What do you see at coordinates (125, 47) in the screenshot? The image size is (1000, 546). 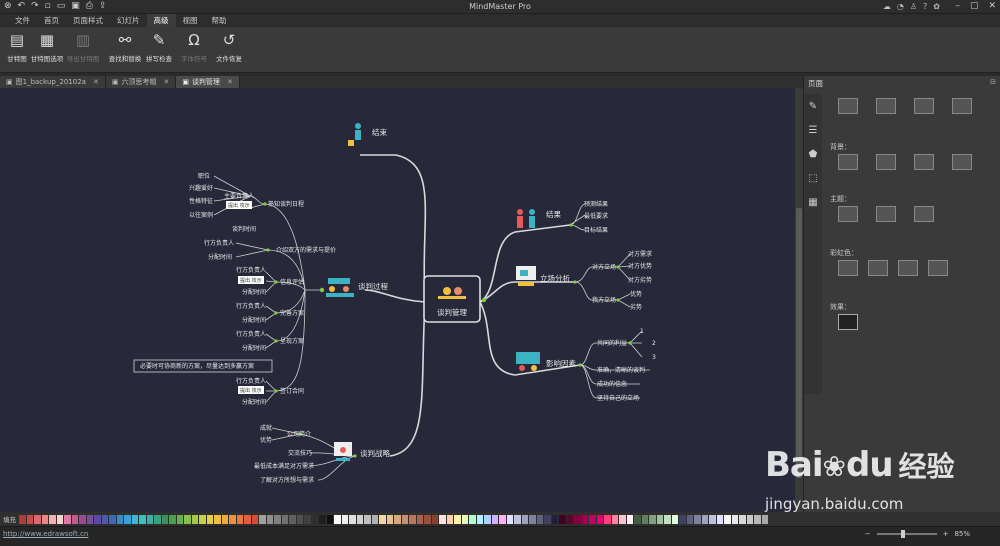 I see `find-replace-button: ⚯ 查找和替换` at bounding box center [125, 47].